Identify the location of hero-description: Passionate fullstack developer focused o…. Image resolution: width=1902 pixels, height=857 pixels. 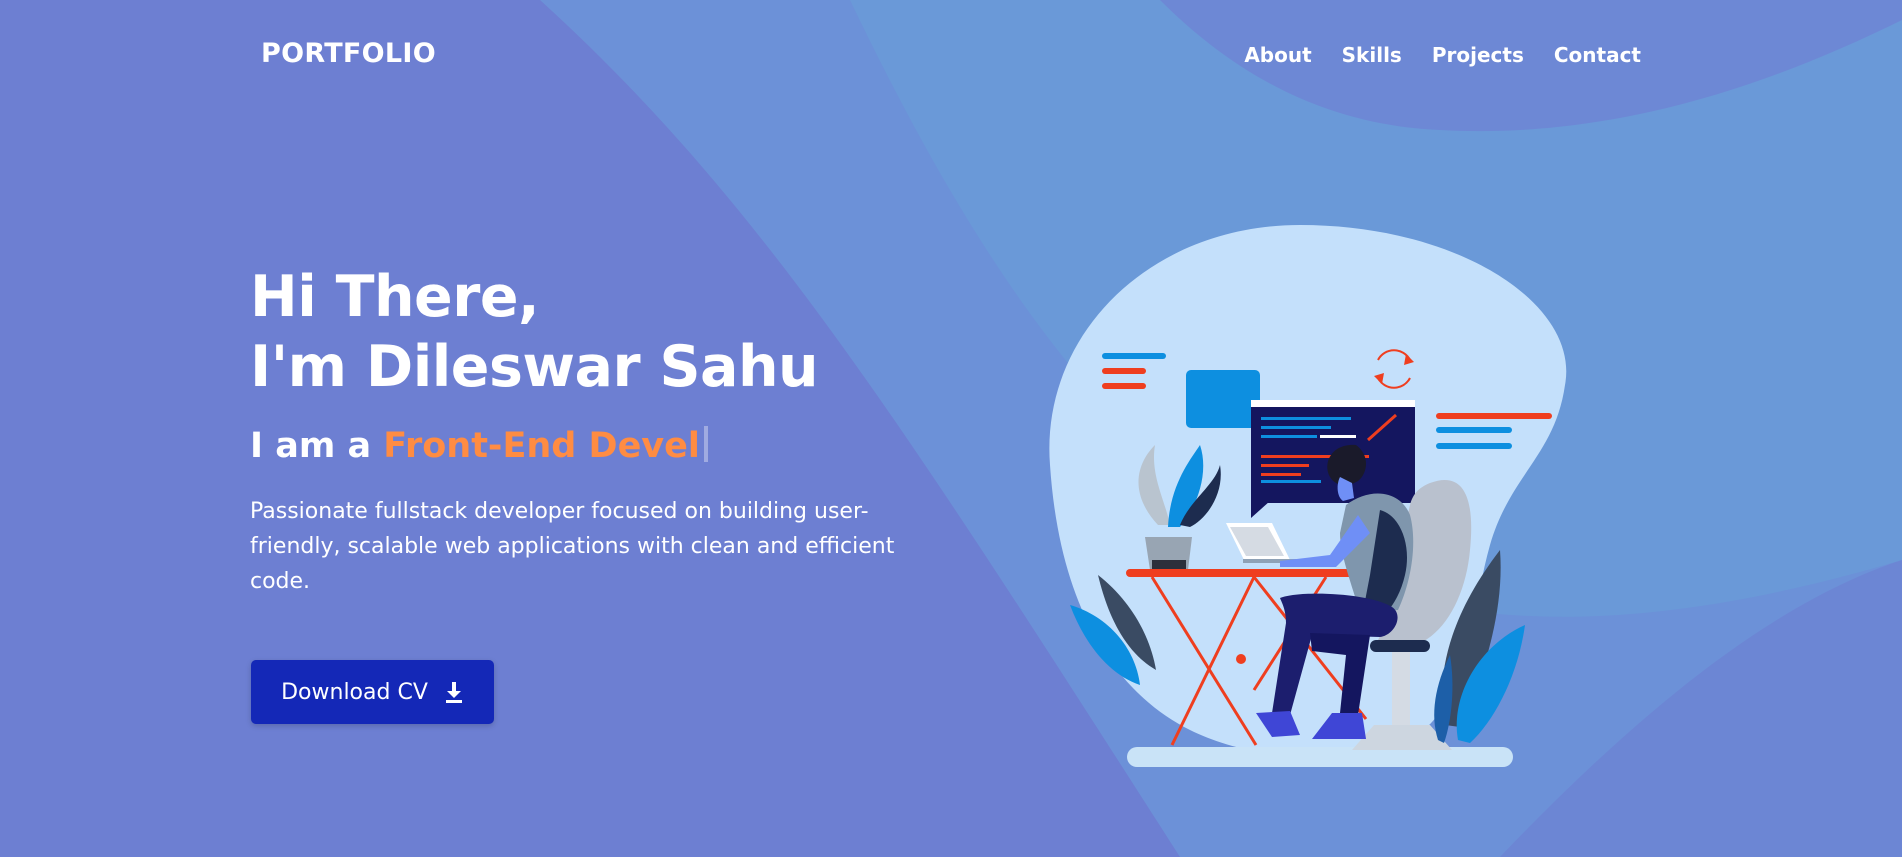
(572, 546).